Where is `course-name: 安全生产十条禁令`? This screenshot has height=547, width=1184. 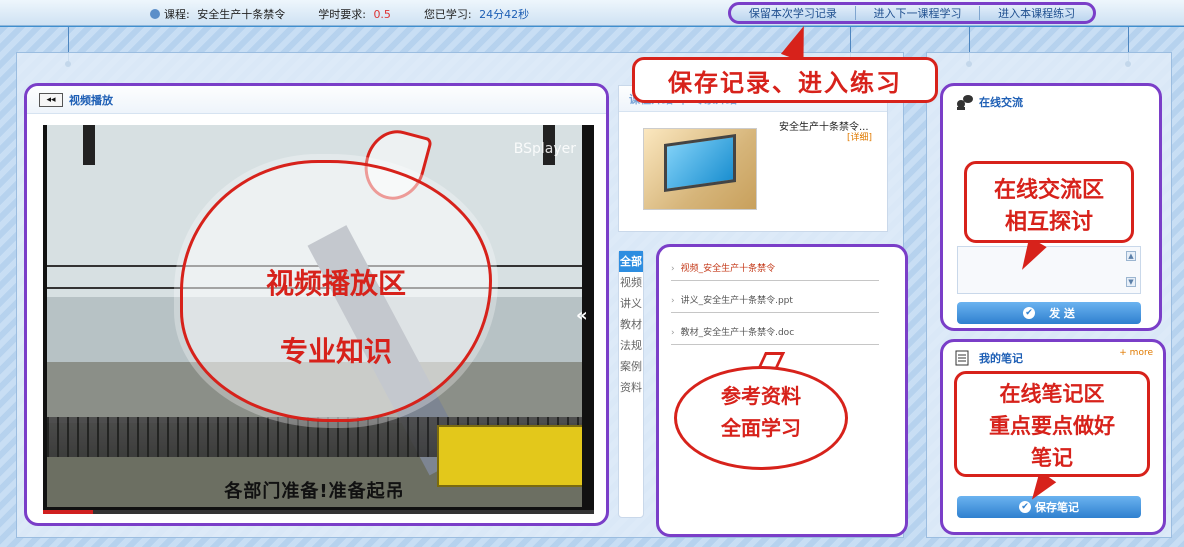 course-name: 安全生产十条禁令 is located at coordinates (241, 14).